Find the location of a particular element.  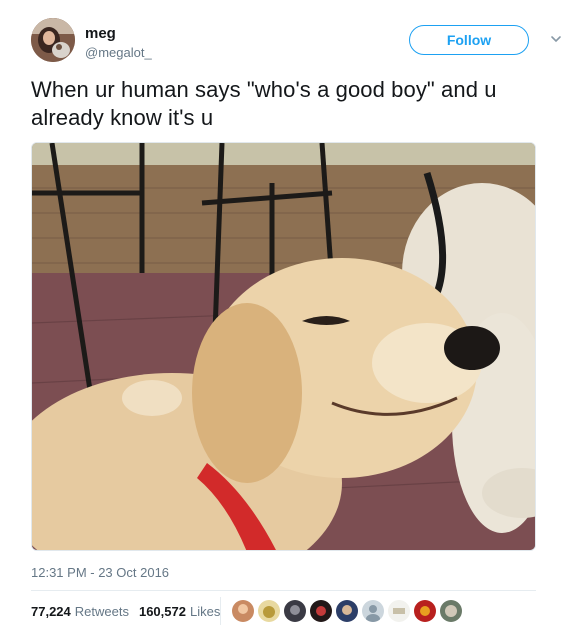

tweet-header: meg @megalot_ Follow is located at coordinates (296, 42).